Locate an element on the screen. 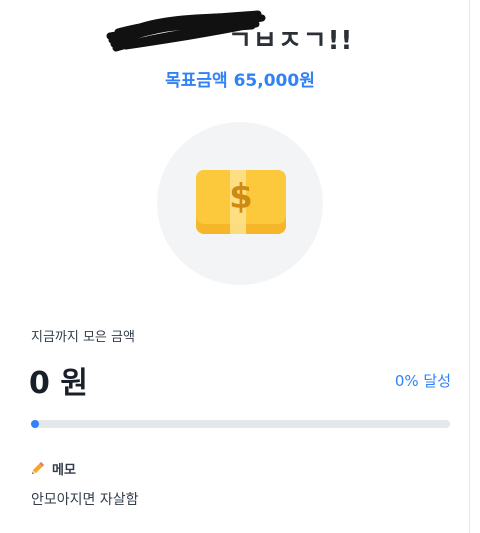  money-bill-icon: $ is located at coordinates (241, 202).